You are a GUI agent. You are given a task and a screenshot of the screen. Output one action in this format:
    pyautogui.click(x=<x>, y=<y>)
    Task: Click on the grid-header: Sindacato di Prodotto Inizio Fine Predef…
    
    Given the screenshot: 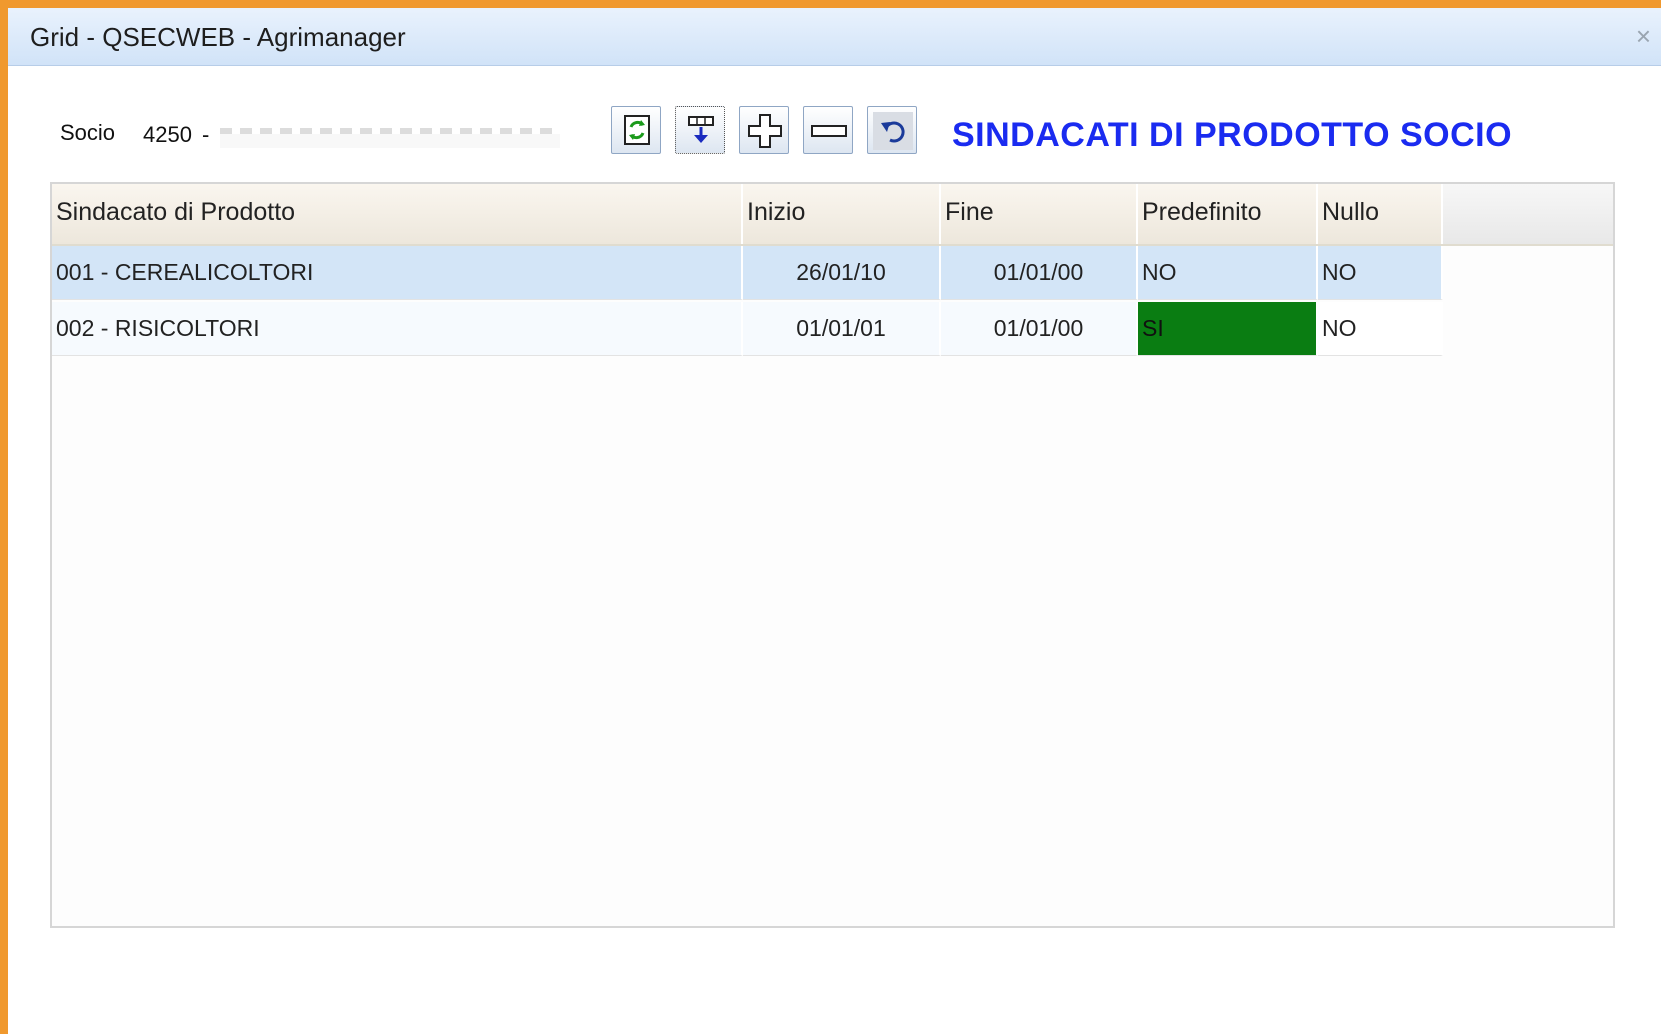 What is the action you would take?
    pyautogui.click(x=832, y=215)
    